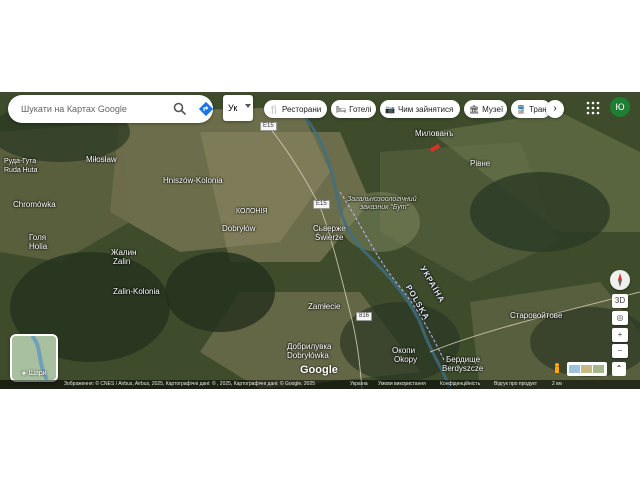 The width and height of the screenshot is (640, 480). I want to click on place-label: Świerże, so click(329, 237).